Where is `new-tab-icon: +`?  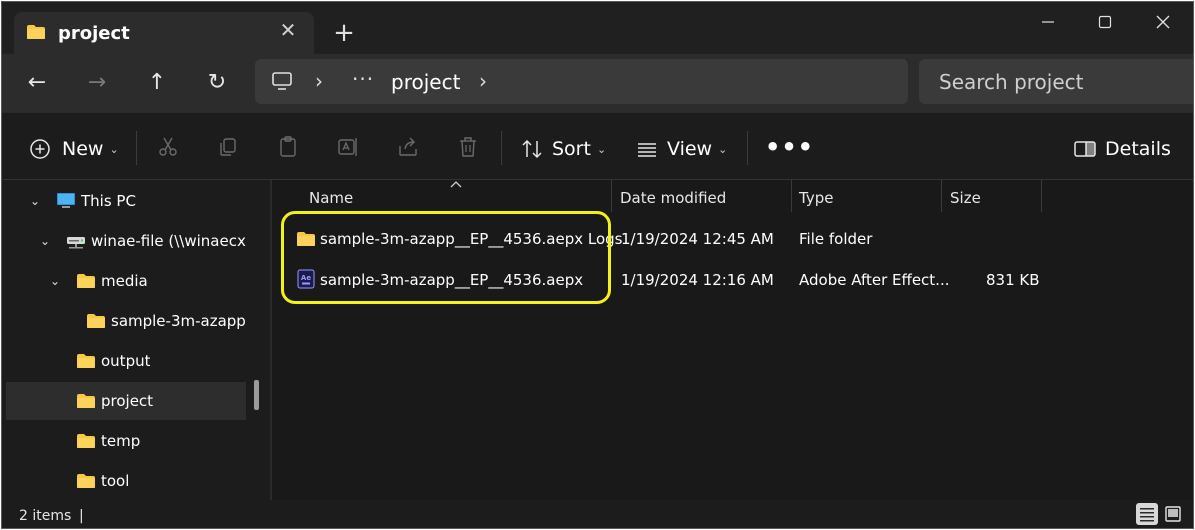 new-tab-icon: + is located at coordinates (344, 34).